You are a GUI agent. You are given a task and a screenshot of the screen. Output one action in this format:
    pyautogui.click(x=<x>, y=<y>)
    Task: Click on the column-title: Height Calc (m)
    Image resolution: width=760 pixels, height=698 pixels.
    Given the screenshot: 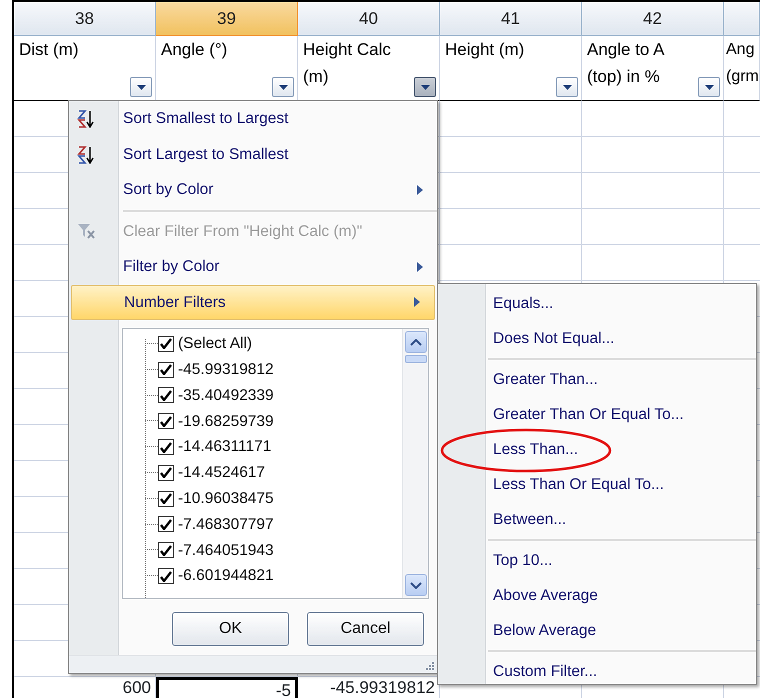 What is the action you would take?
    pyautogui.click(x=347, y=63)
    